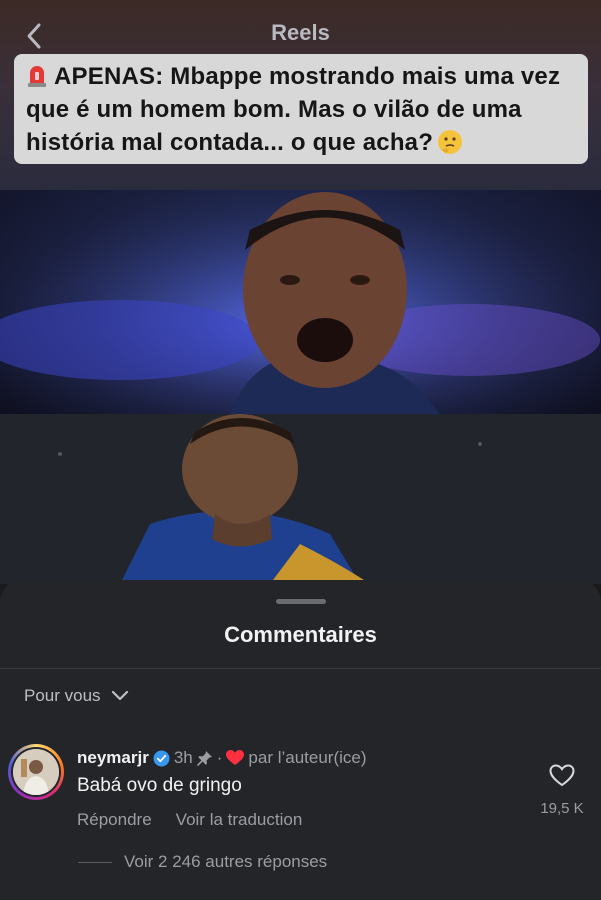  Describe the element at coordinates (562, 790) in the screenshot. I see `comment-like: 19,5 K` at that location.